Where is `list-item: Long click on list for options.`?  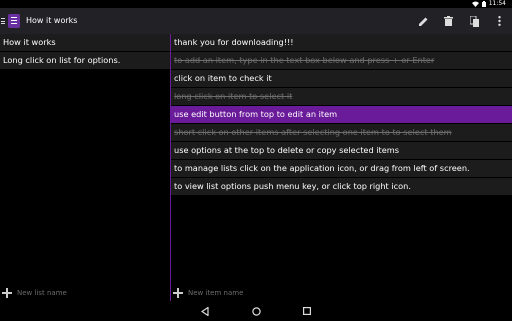
list-item: Long click on list for options. is located at coordinates (85, 60).